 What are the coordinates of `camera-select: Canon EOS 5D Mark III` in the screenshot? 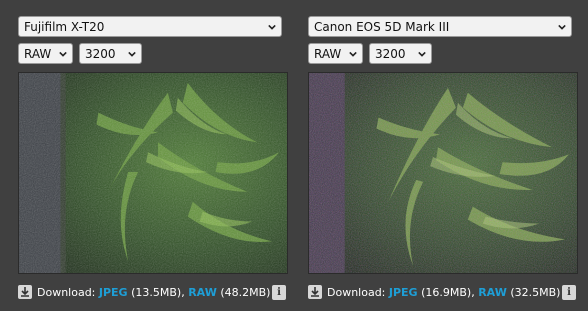 It's located at (440, 26).